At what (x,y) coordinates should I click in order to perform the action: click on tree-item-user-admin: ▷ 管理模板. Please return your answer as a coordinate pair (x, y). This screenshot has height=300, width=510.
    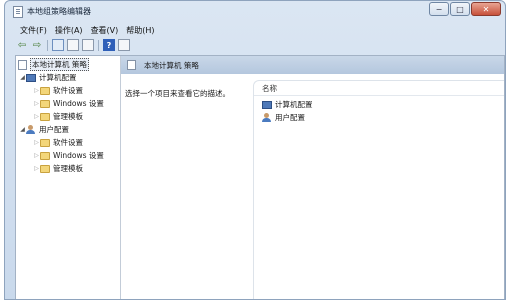
    Looking at the image, I should click on (58, 168).